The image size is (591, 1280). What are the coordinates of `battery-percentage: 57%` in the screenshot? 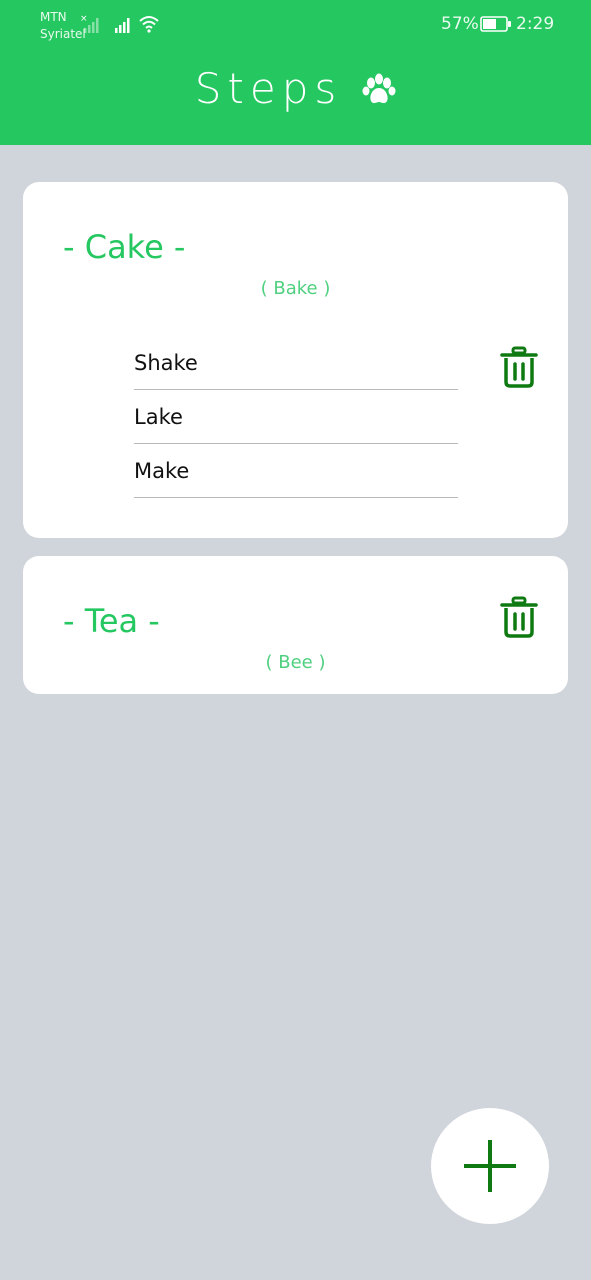 It's located at (460, 24).